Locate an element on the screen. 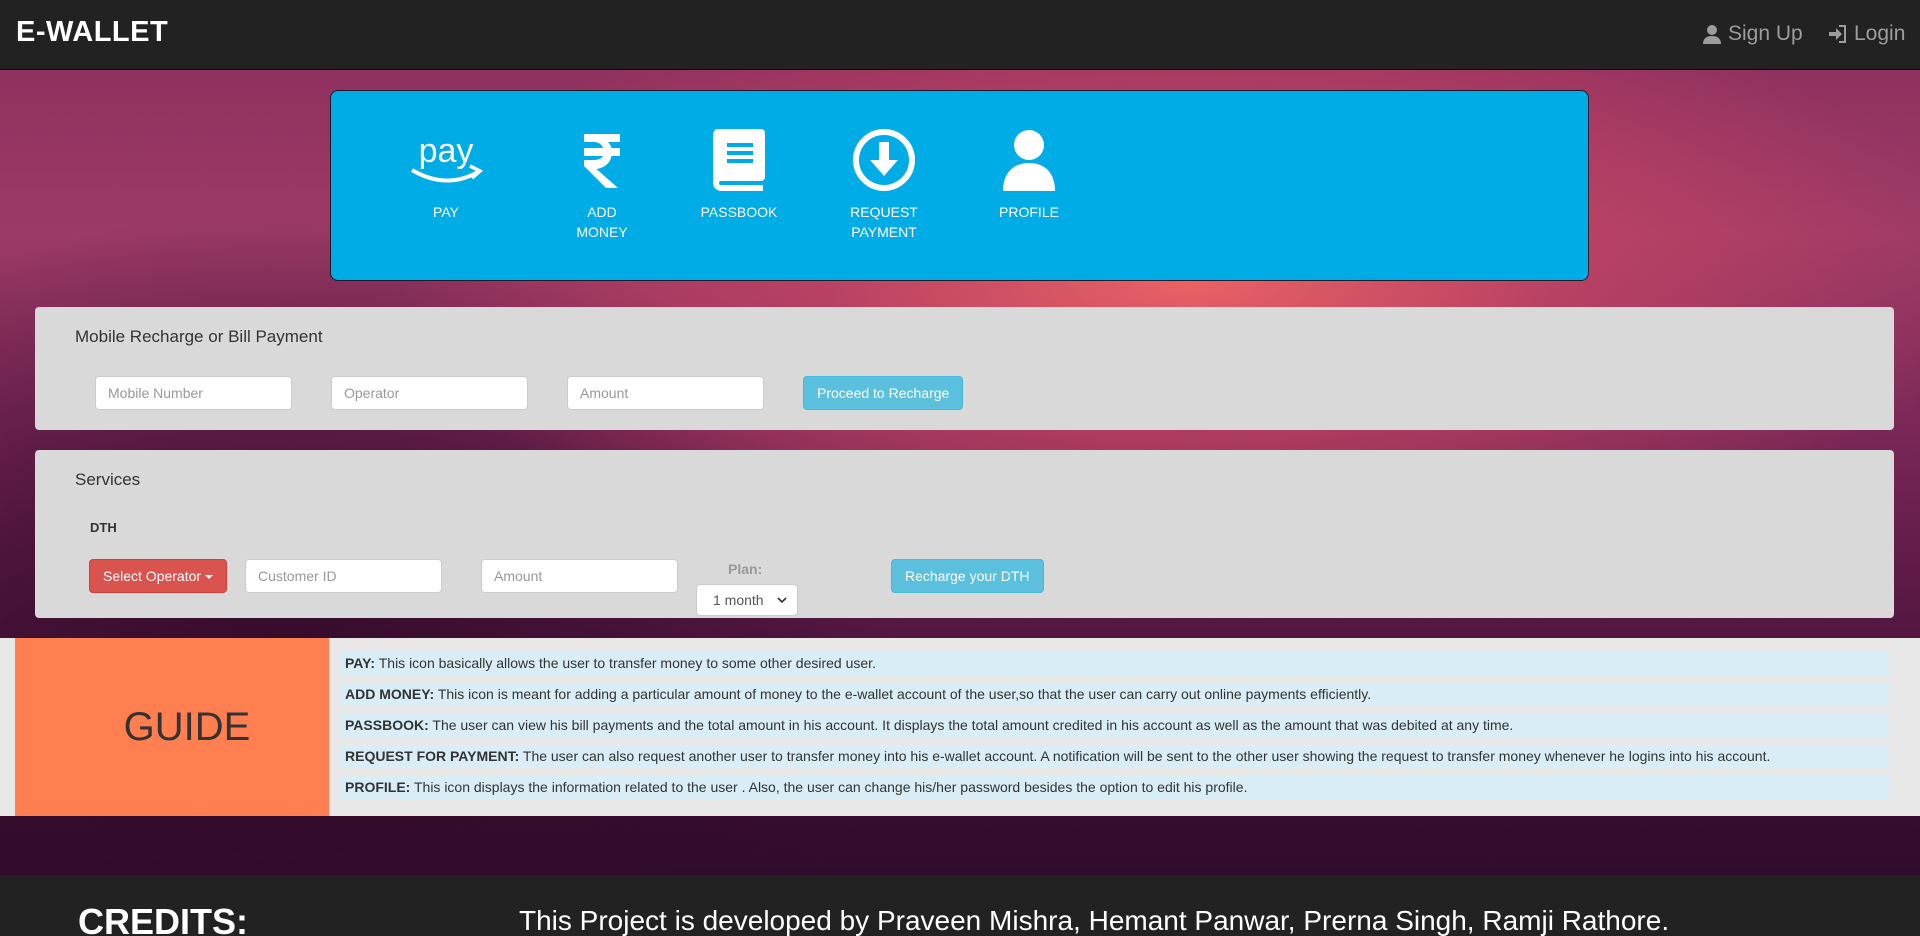  profile-action: PROFILE is located at coordinates (1029, 175).